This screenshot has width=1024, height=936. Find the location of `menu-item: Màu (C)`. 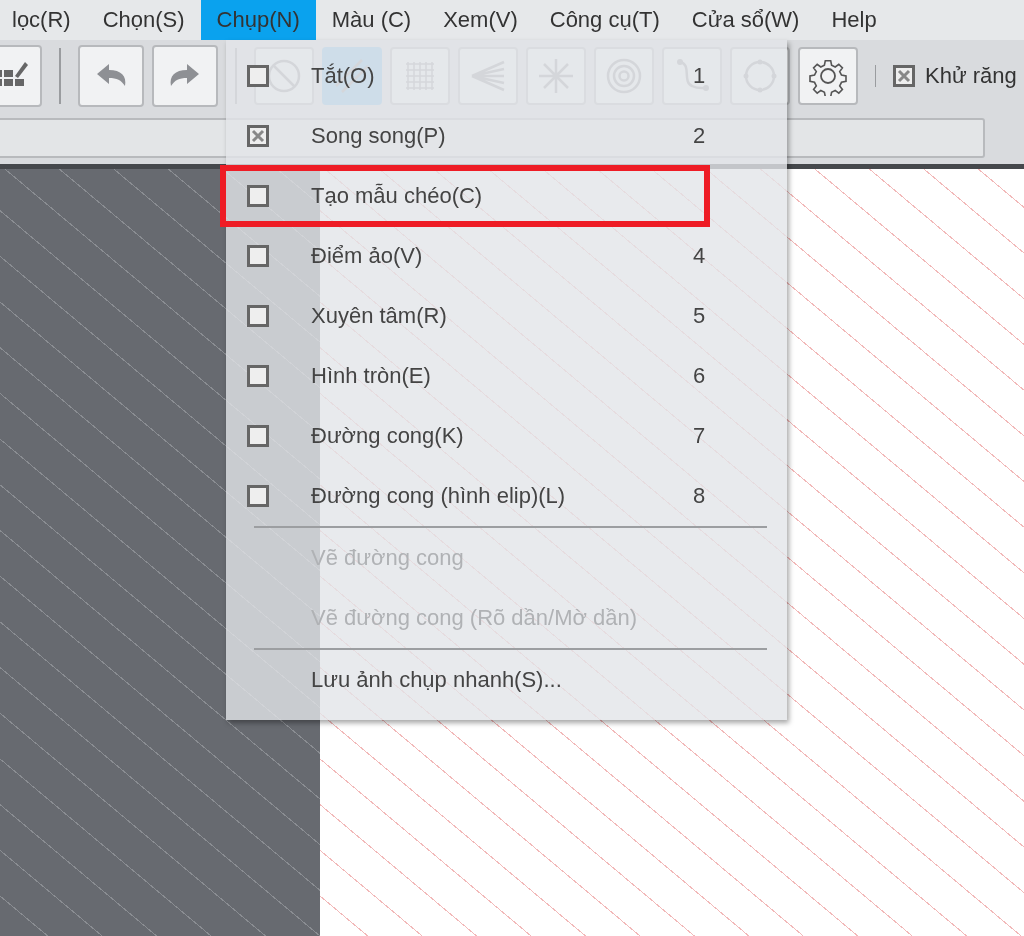

menu-item: Màu (C) is located at coordinates (371, 20).